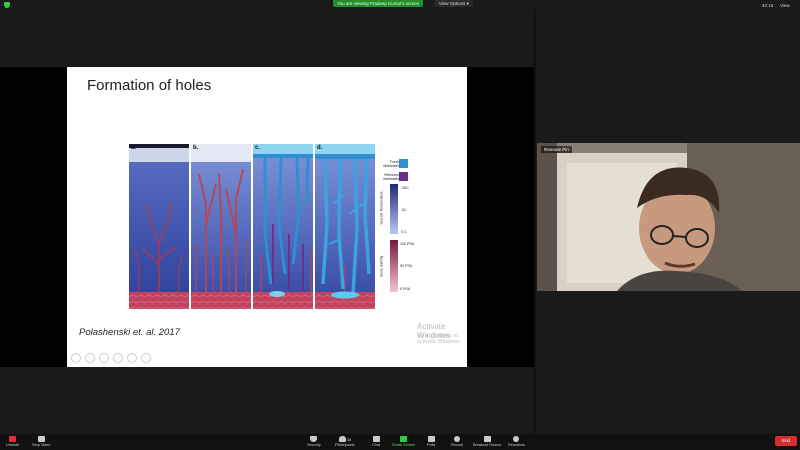 The height and width of the screenshot is (450, 800). What do you see at coordinates (376, 439) in the screenshot?
I see `chat-bubble-icon` at bounding box center [376, 439].